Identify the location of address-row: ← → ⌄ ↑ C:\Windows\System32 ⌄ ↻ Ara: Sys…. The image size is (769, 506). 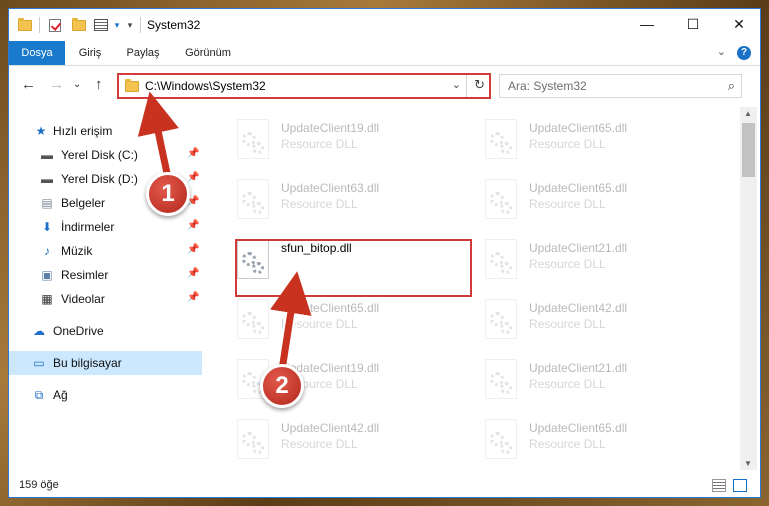
(384, 85).